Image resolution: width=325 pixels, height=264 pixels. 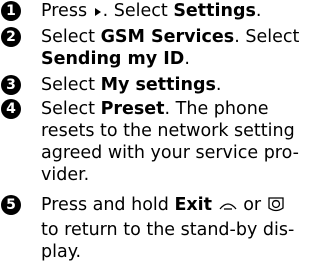 What do you see at coordinates (67, 11) in the screenshot?
I see `step-text-part: Press` at bounding box center [67, 11].